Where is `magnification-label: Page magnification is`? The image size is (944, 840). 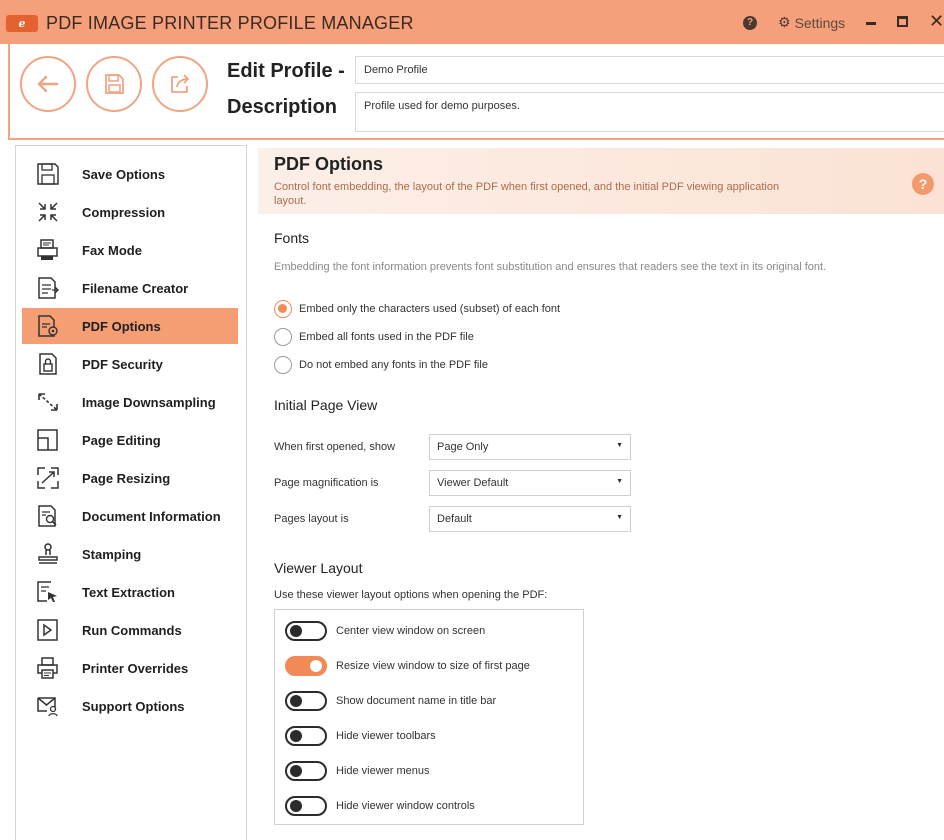 magnification-label: Page magnification is is located at coordinates (326, 483).